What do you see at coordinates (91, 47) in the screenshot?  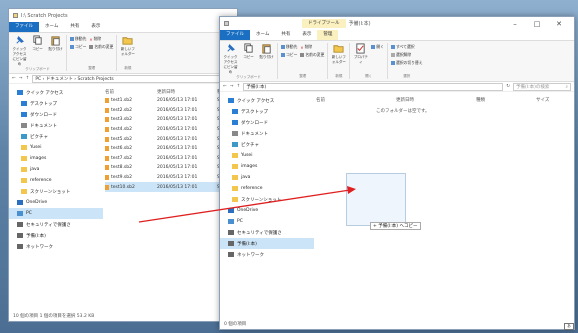 I see `rename-icon` at bounding box center [91, 47].